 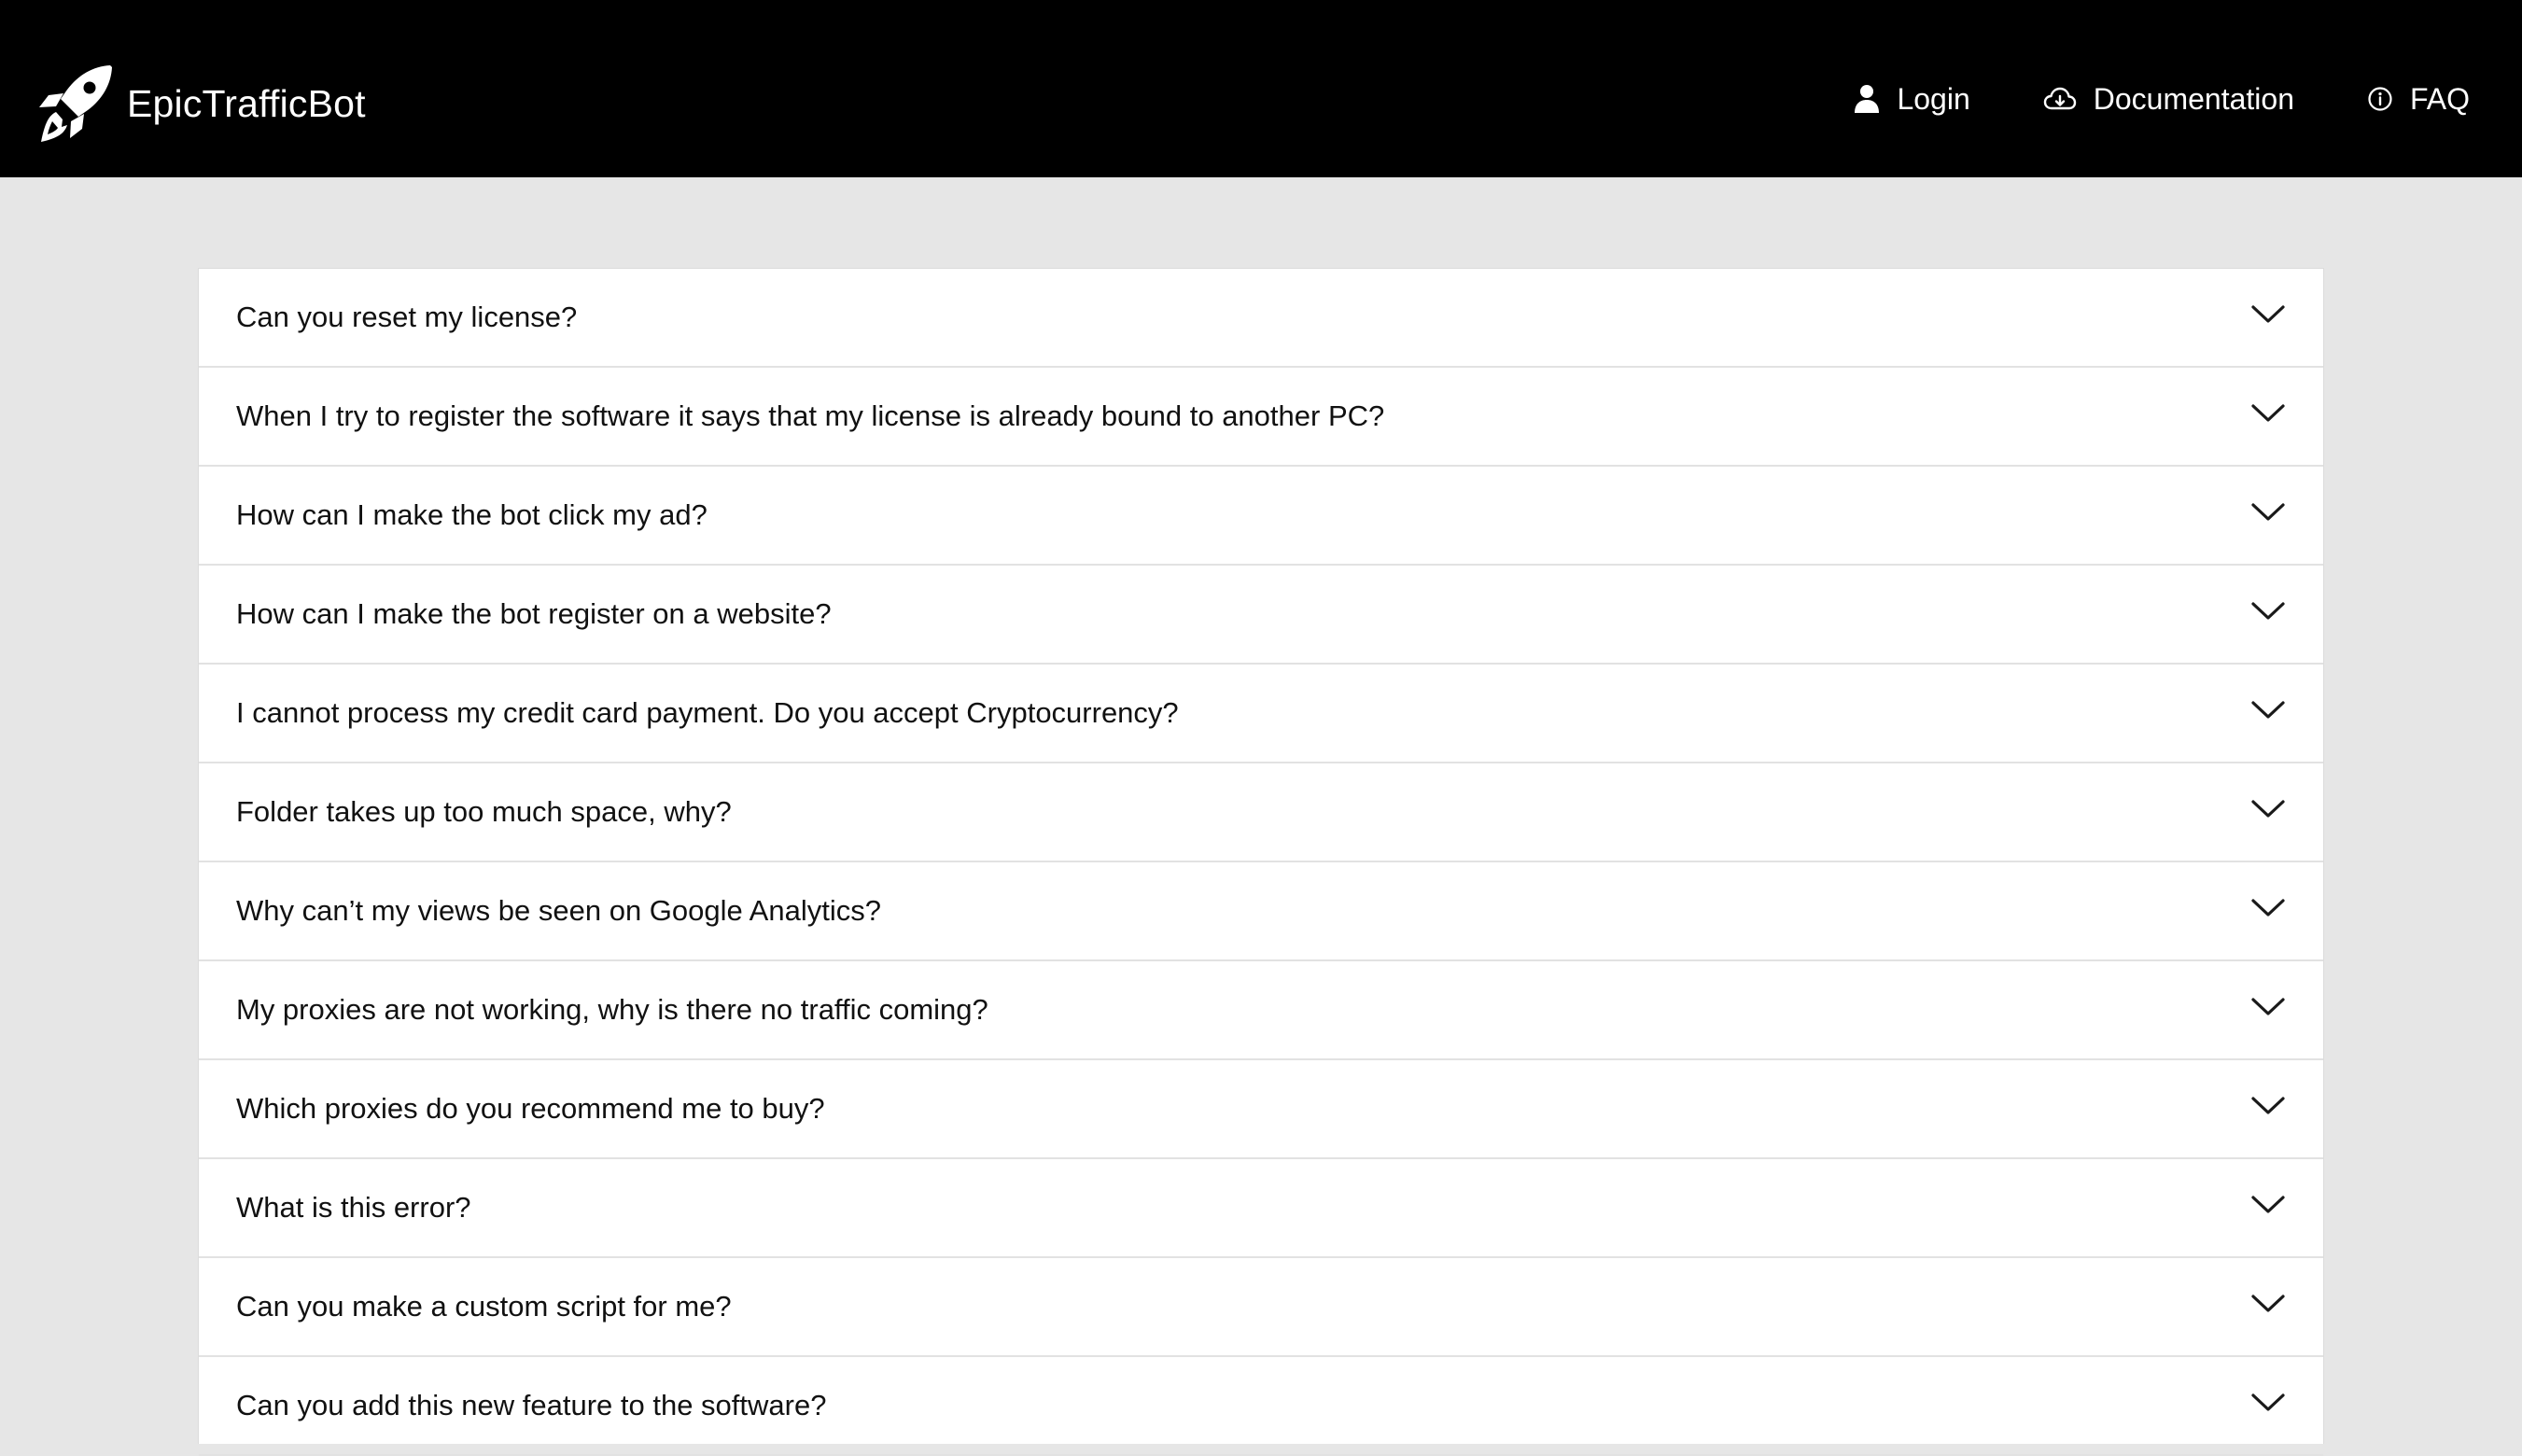 What do you see at coordinates (2439, 98) in the screenshot?
I see `nav-faq-label: FAQ` at bounding box center [2439, 98].